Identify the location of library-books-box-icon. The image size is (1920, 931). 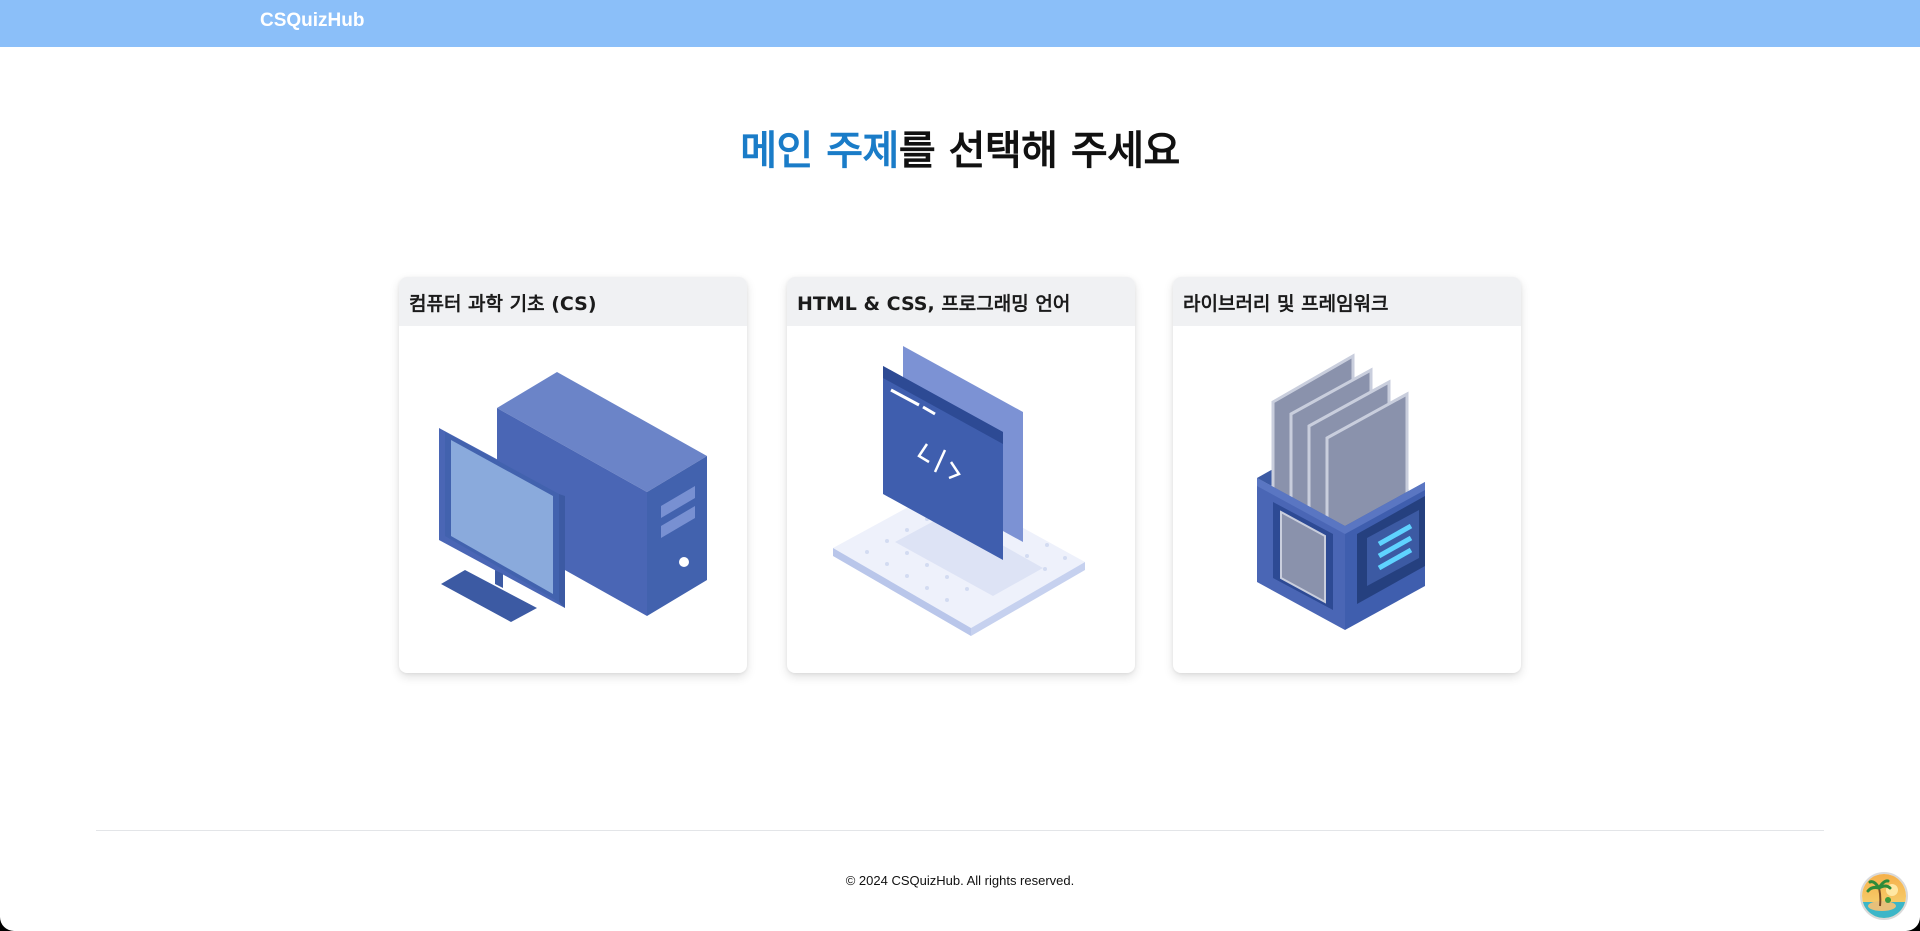
(1347, 499).